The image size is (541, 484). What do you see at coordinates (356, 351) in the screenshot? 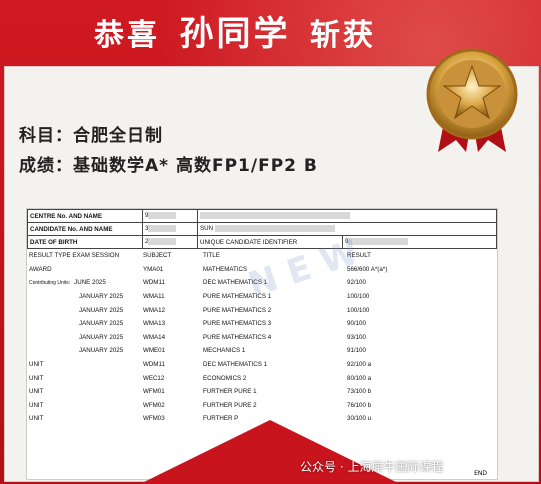
I see `row-result: 91/100` at bounding box center [356, 351].